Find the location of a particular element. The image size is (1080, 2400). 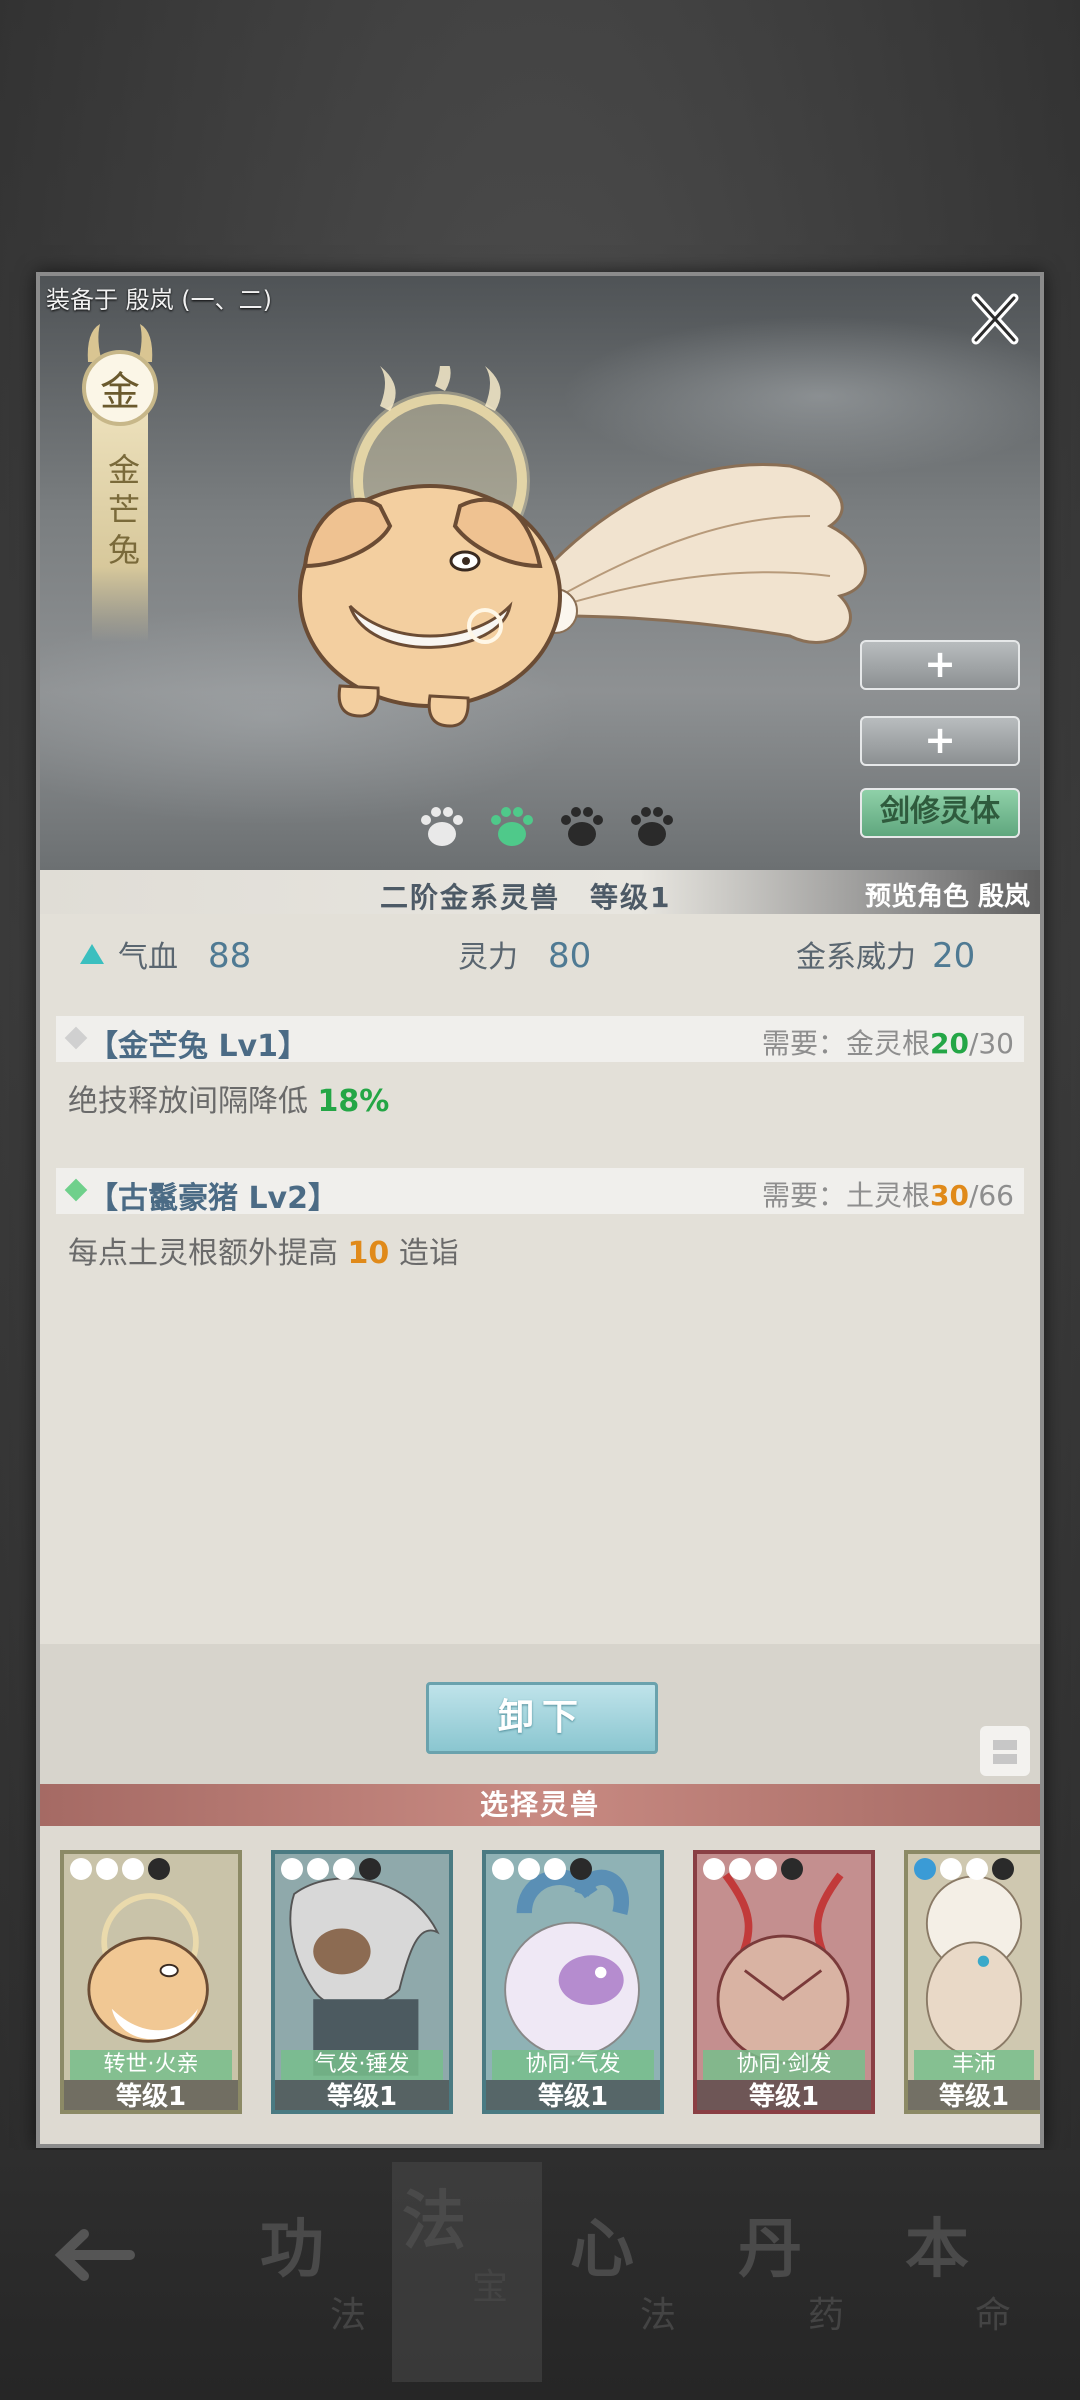

nav-xinfa: 心法 is located at coordinates (635, 2275).